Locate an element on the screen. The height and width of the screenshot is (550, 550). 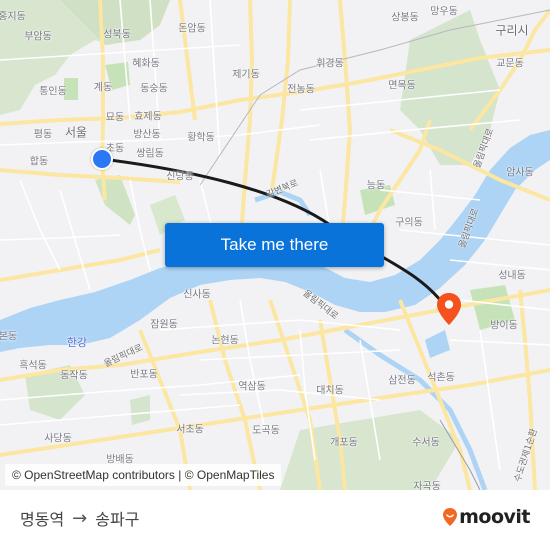
take-me-there-button: Take me there is located at coordinates (274, 245).